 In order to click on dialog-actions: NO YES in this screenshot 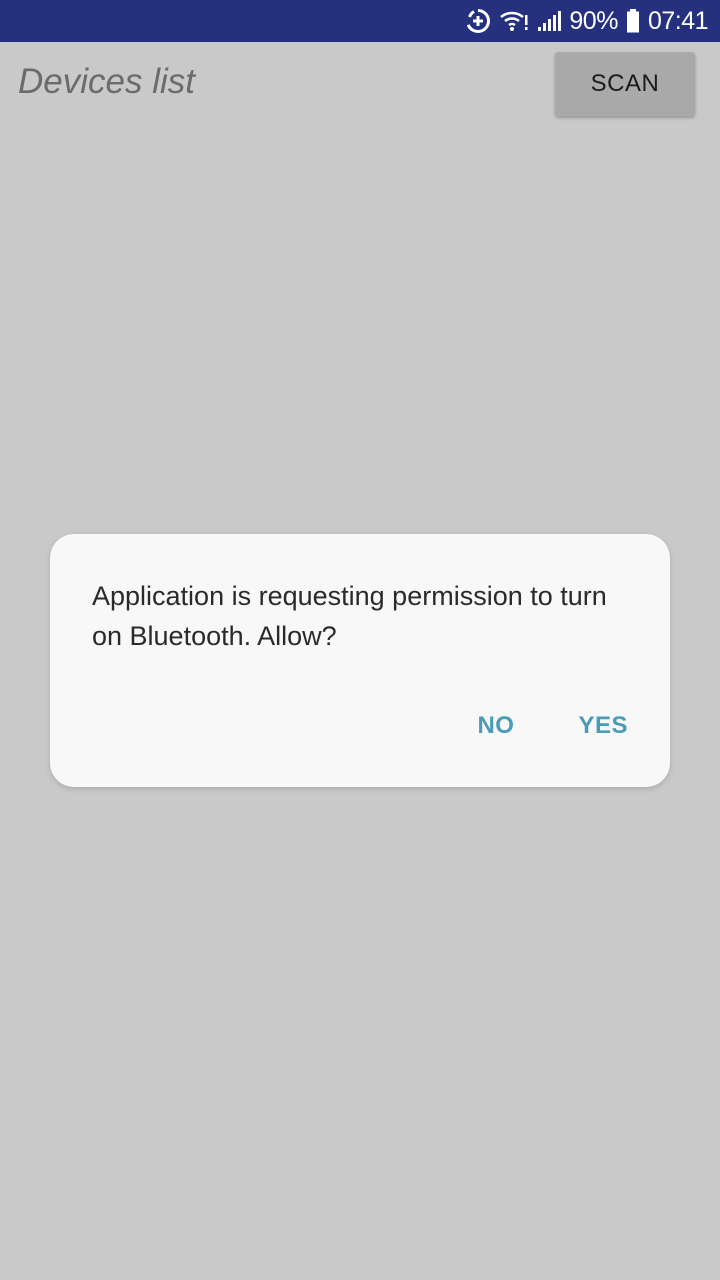, I will do `click(552, 726)`.